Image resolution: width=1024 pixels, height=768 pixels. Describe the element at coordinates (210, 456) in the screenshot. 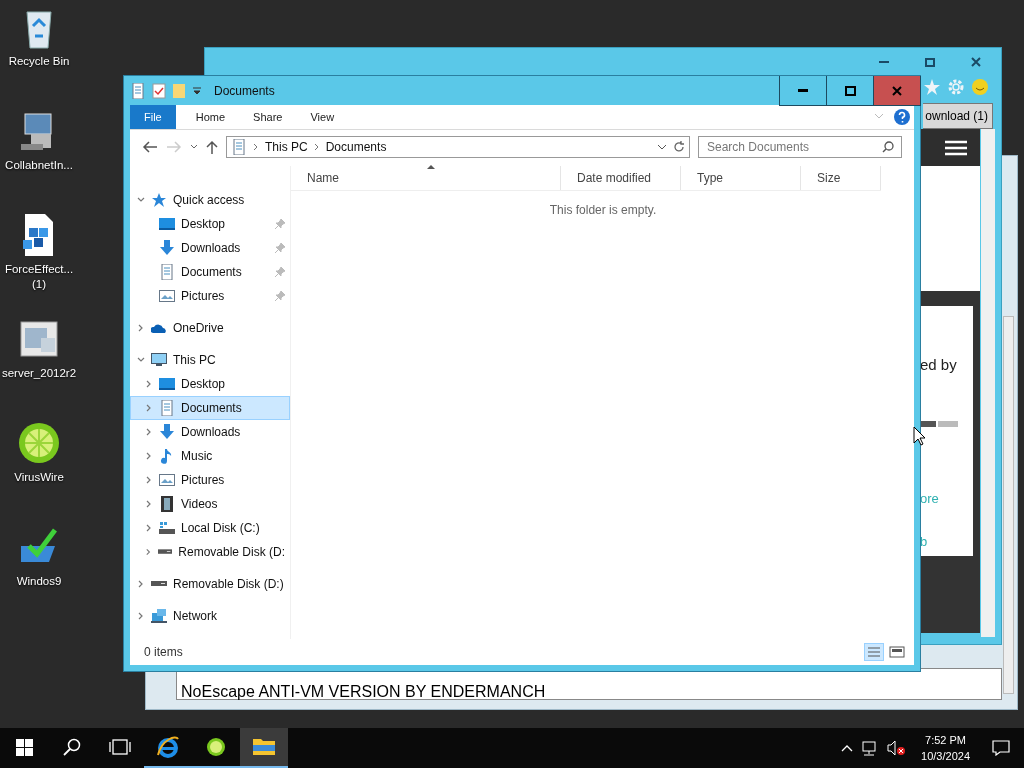

I see `nav-item: Music` at that location.